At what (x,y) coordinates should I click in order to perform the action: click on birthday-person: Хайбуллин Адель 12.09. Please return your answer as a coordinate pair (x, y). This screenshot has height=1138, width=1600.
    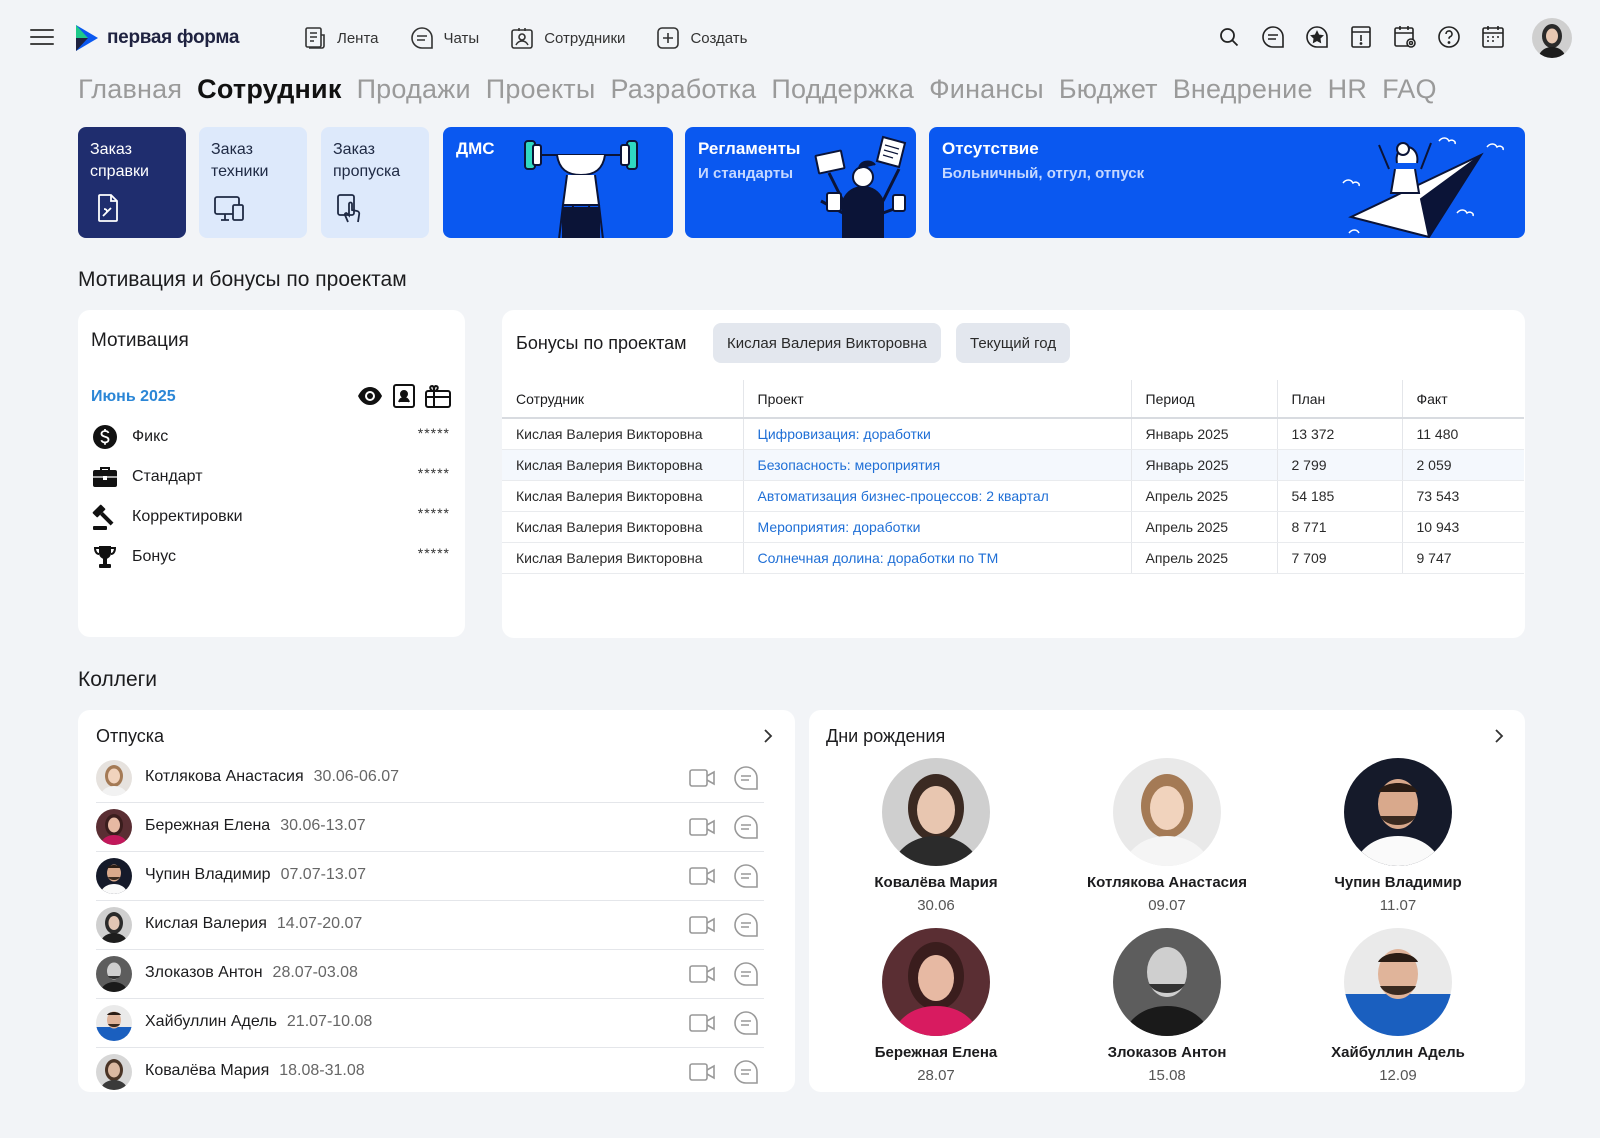
    Looking at the image, I should click on (1398, 1006).